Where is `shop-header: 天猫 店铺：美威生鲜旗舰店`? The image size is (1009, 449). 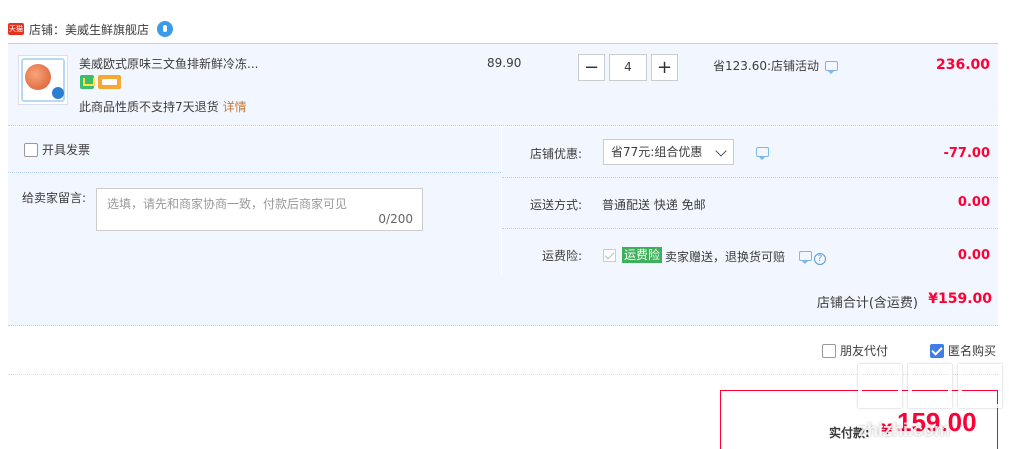
shop-header: 天猫 店铺：美威生鲜旗舰店 is located at coordinates (91, 29).